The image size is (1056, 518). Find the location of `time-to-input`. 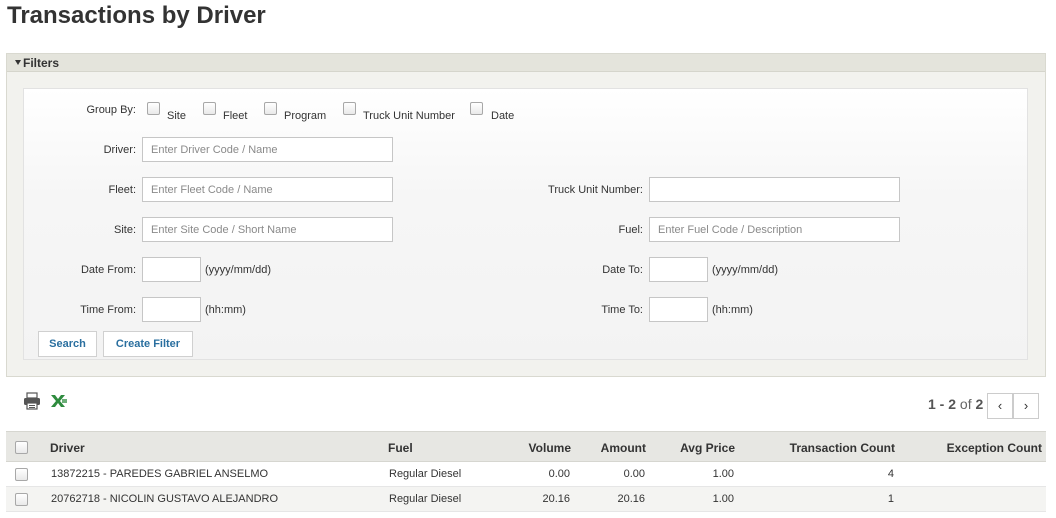

time-to-input is located at coordinates (678, 309).